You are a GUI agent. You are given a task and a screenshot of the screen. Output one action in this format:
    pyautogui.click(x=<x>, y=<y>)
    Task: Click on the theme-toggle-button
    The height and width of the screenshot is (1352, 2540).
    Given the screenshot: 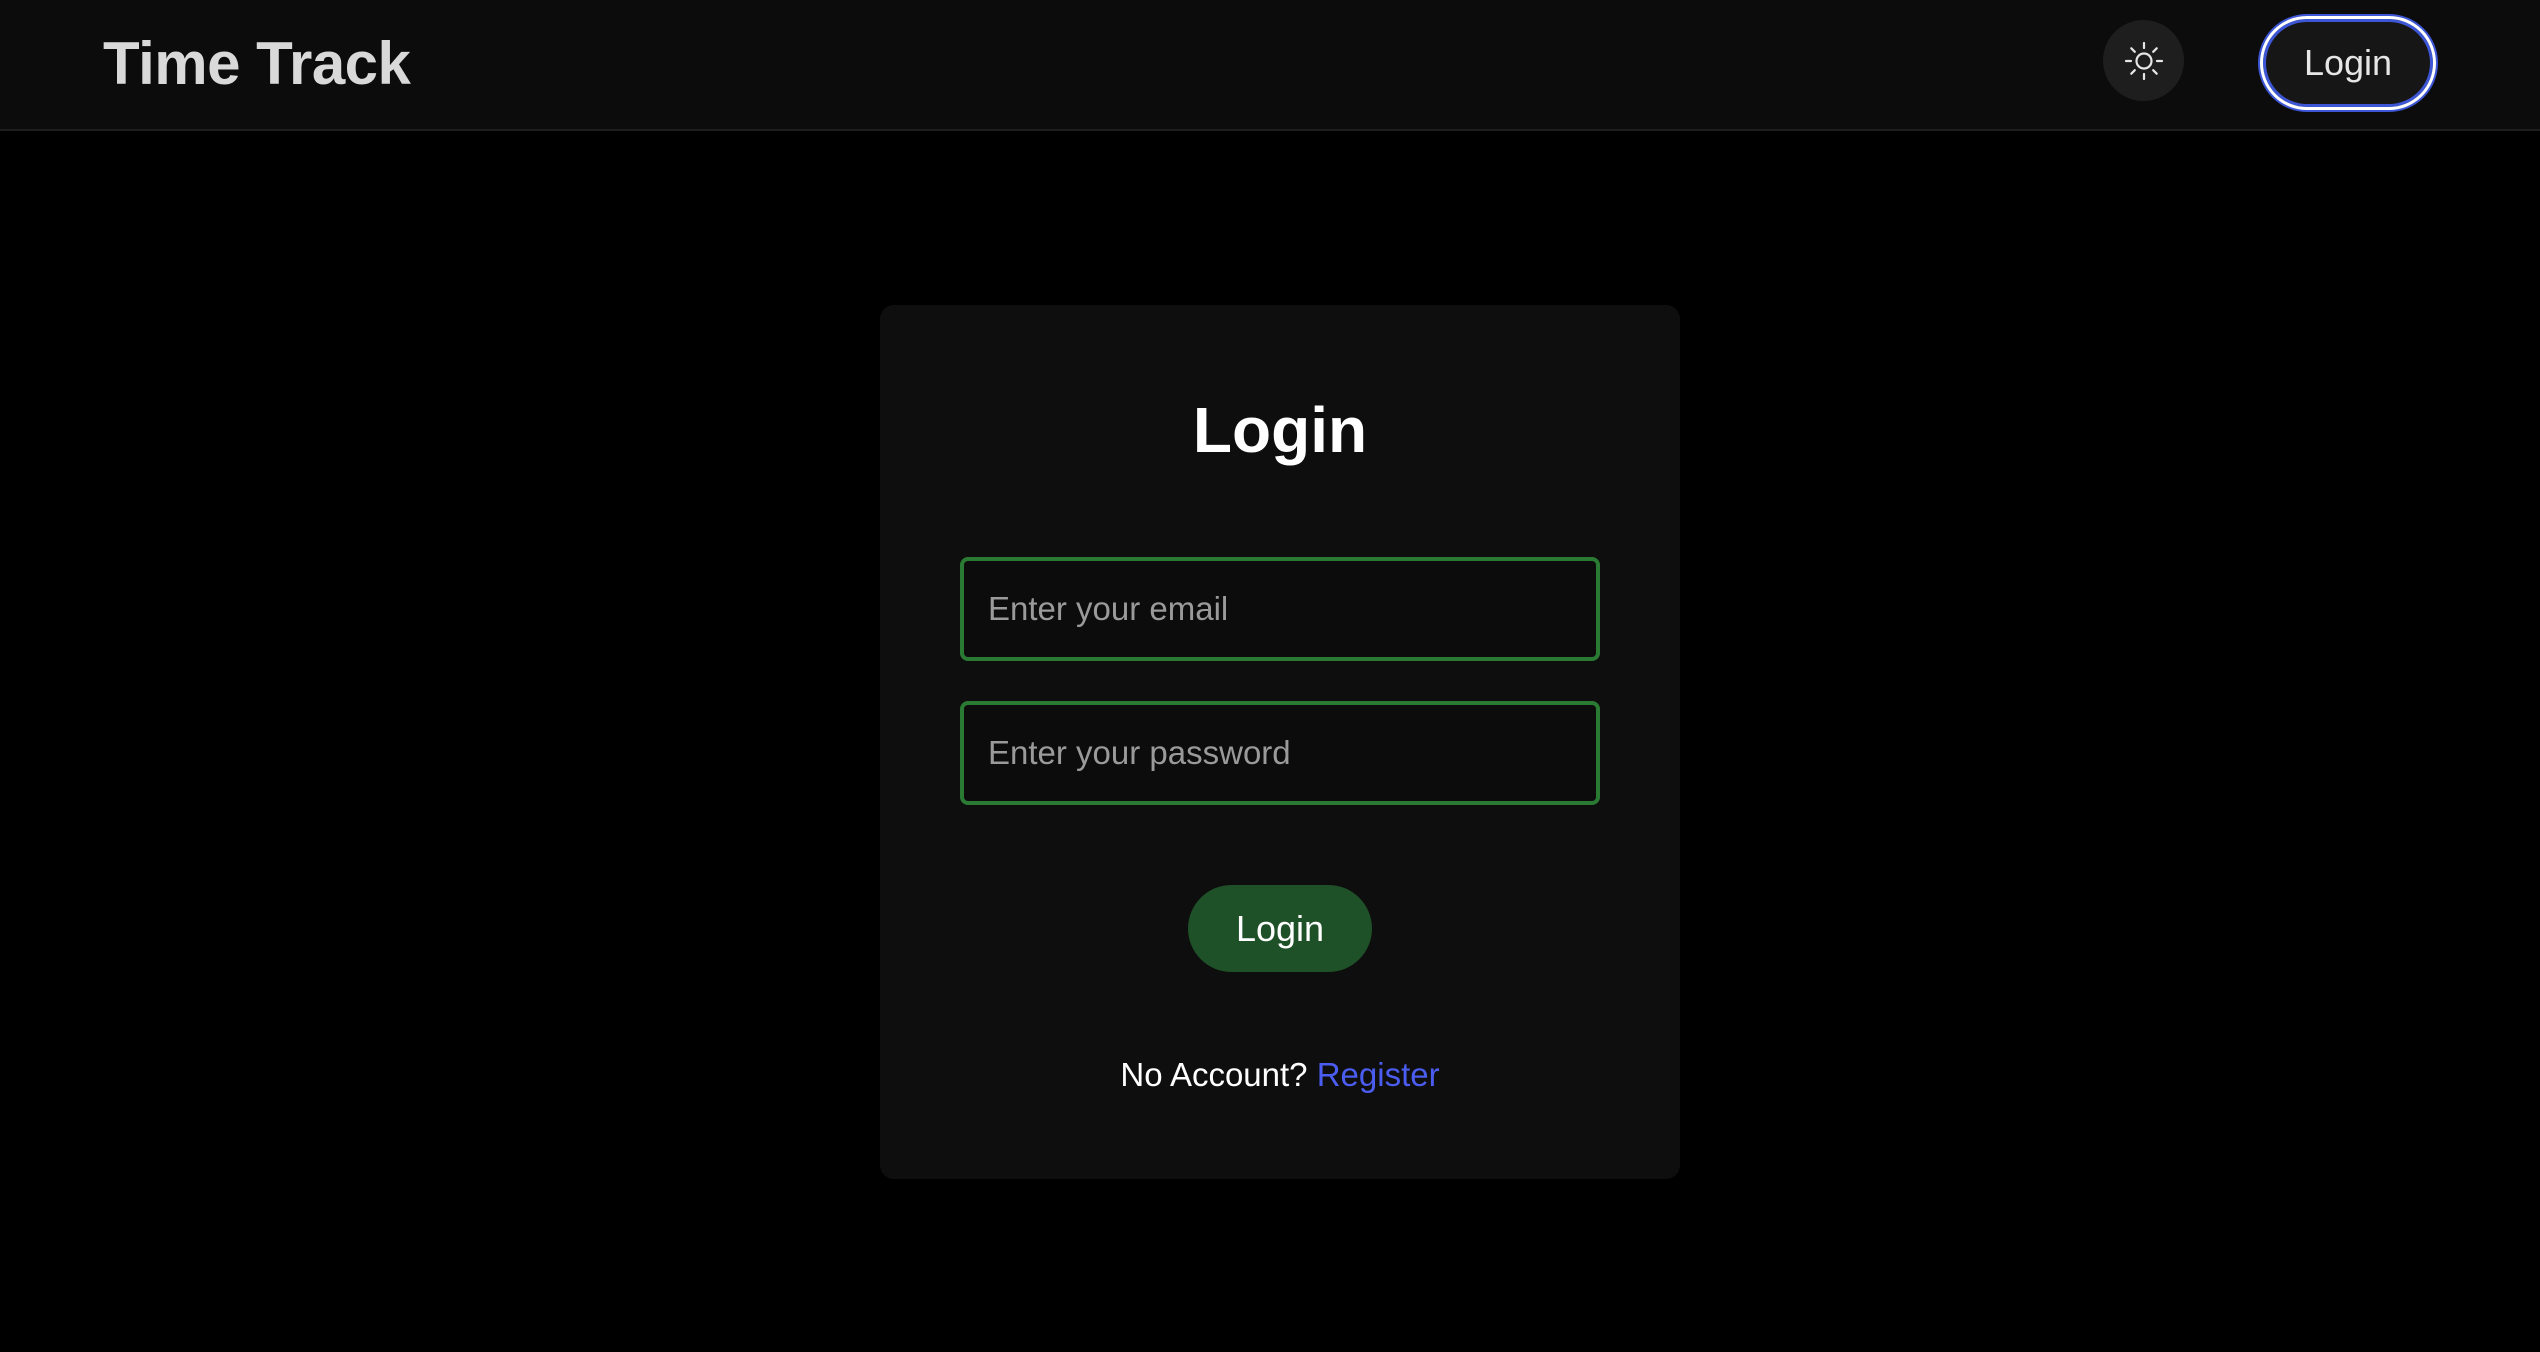 What is the action you would take?
    pyautogui.click(x=2143, y=60)
    